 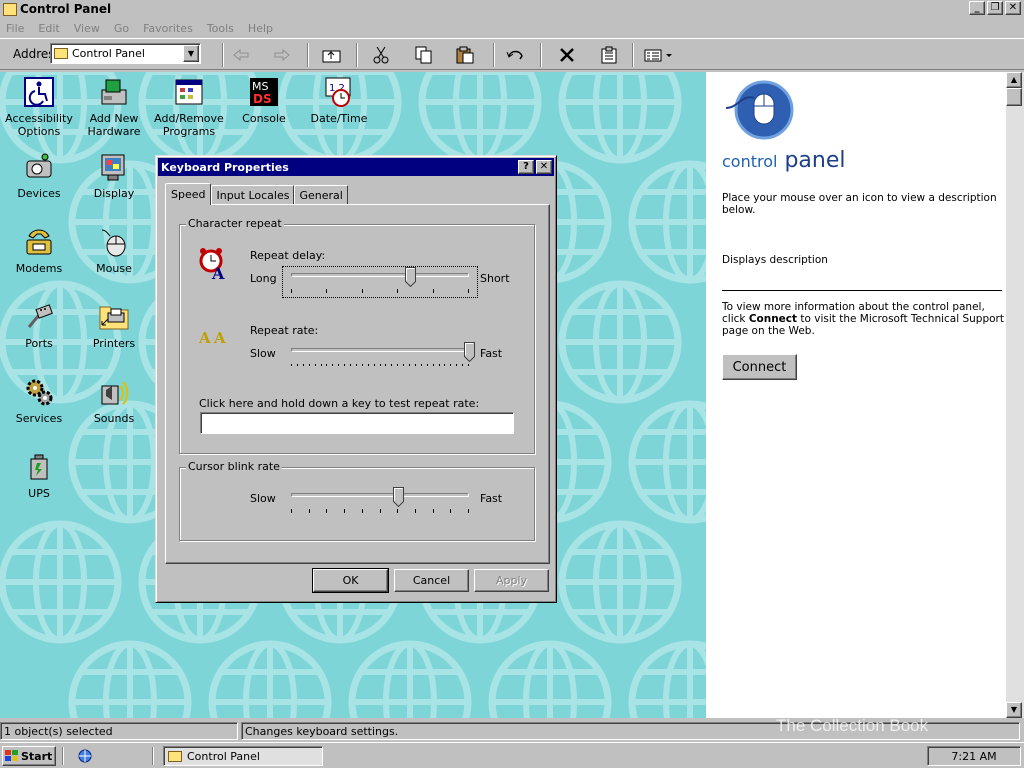 I want to click on icon-mouse: Mouse, so click(x=114, y=250).